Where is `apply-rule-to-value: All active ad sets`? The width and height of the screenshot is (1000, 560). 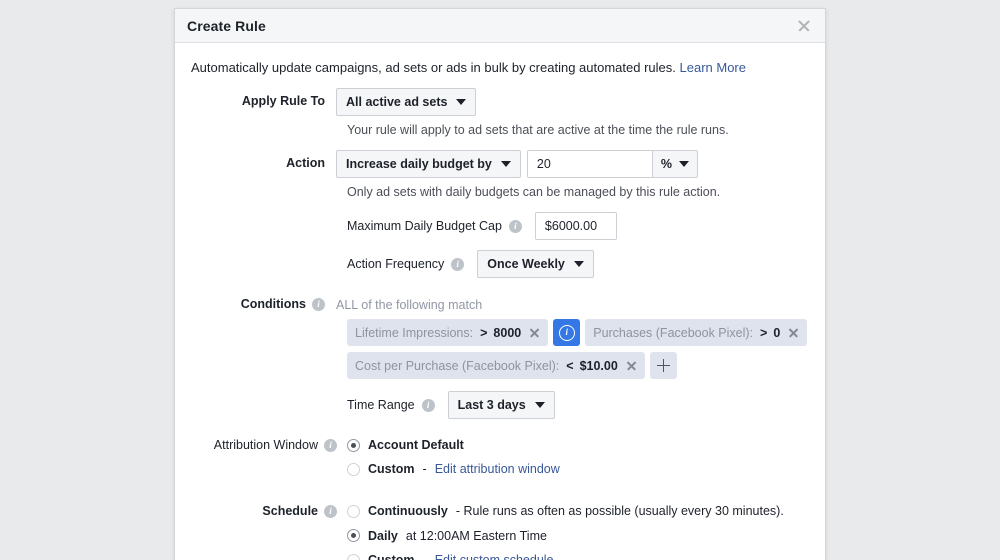 apply-rule-to-value: All active ad sets is located at coordinates (397, 102).